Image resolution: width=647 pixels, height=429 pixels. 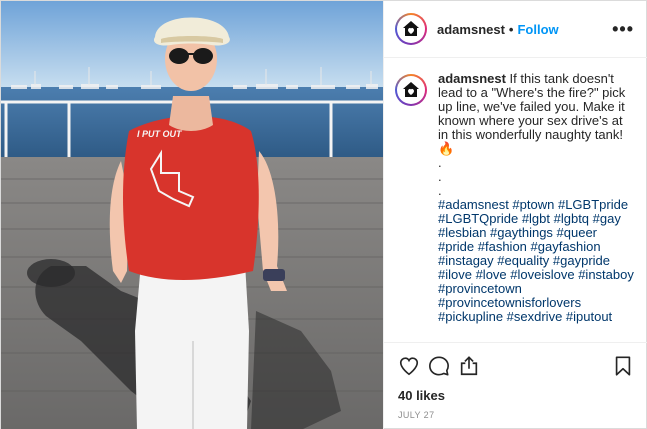 I want to click on share-button, so click(x=469, y=366).